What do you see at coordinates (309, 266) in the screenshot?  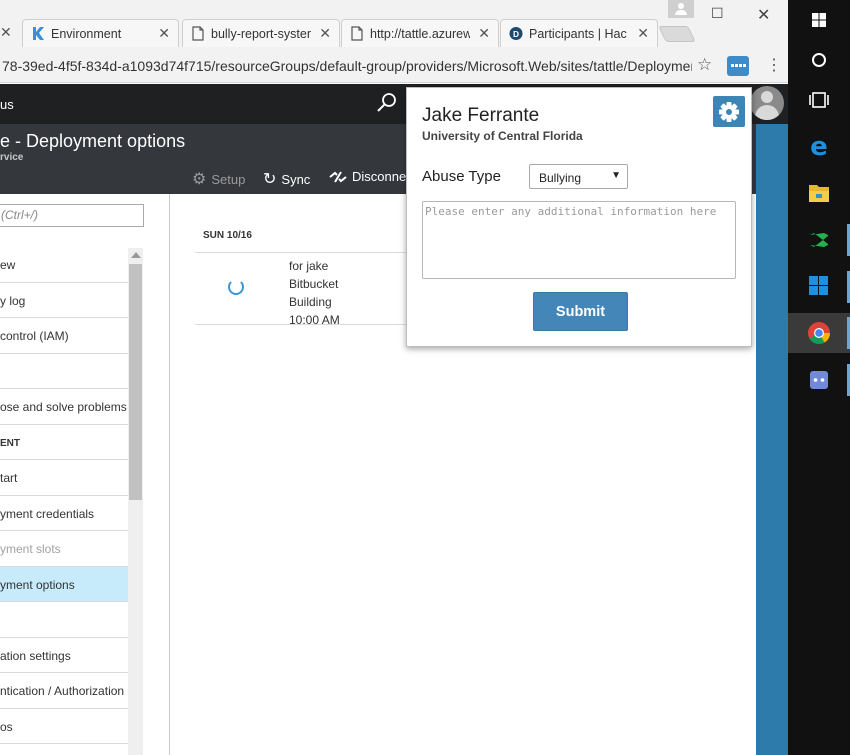 I see `deployment-message: for jake` at bounding box center [309, 266].